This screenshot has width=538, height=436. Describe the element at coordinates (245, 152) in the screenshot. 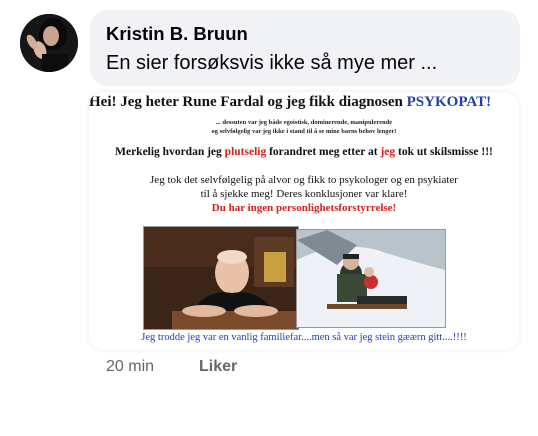

I see `sentence-red-1: plutselig` at that location.